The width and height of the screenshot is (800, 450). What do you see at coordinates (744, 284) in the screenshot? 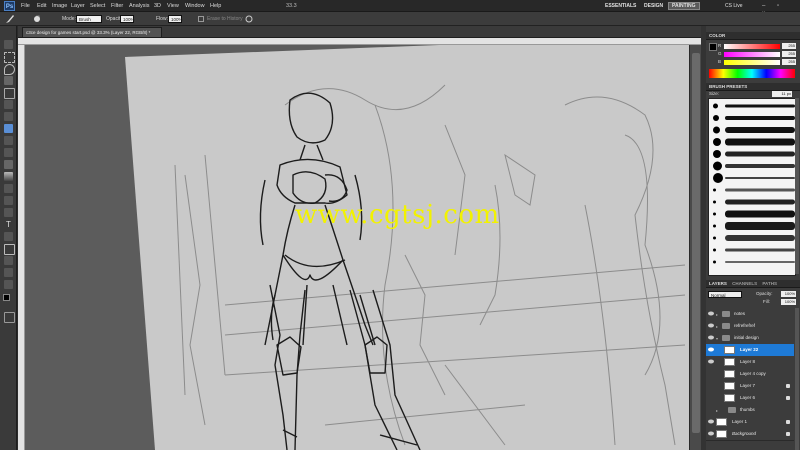
I see `tab-channels: CHANNELS` at bounding box center [744, 284].